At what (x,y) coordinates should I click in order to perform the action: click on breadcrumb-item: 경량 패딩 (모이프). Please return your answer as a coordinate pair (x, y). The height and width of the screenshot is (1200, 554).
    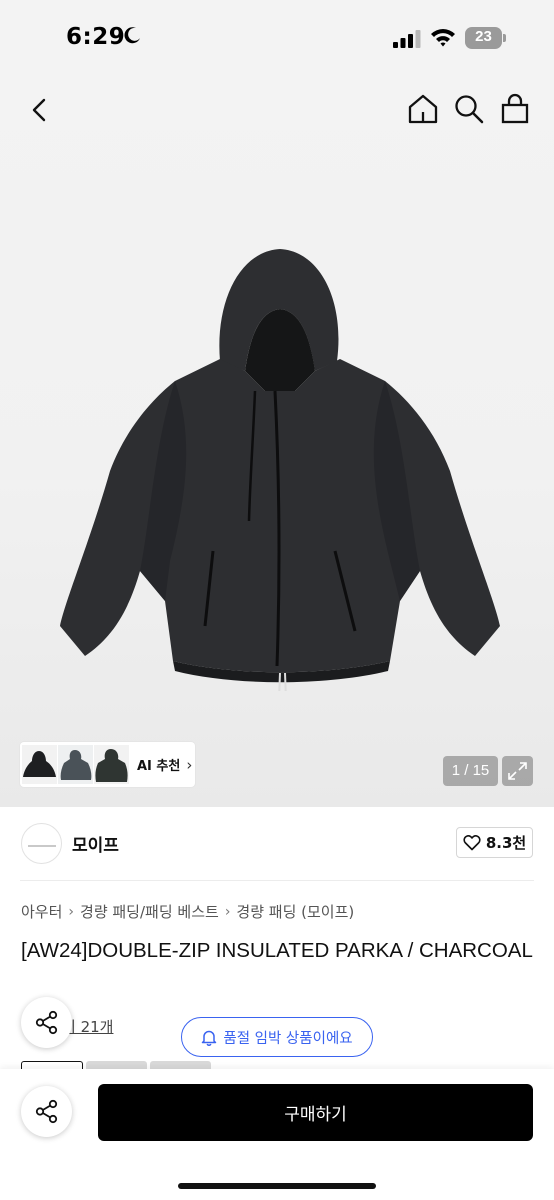
    Looking at the image, I should click on (295, 911).